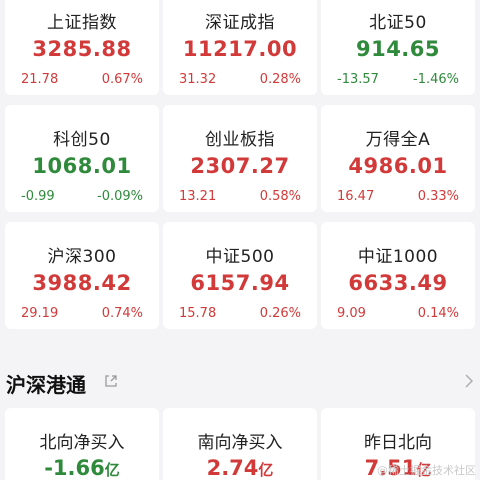  Describe the element at coordinates (398, 23) in the screenshot. I see `index-name: 北证50` at that location.